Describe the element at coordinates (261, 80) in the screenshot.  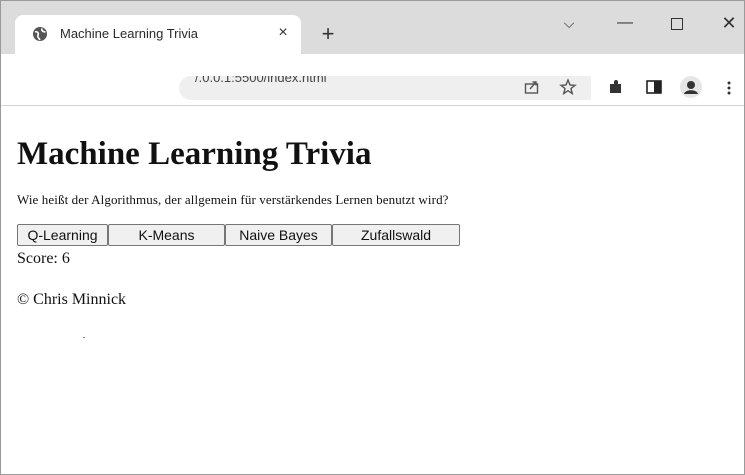
I see `address-bar-url: /.0.0.1:5500/index.html` at that location.